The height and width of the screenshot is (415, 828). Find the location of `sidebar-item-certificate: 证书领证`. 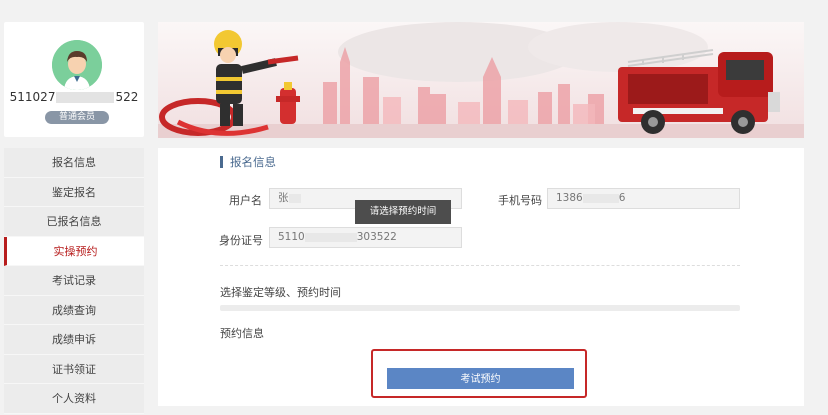

sidebar-item-certificate: 证书领证 is located at coordinates (74, 369).